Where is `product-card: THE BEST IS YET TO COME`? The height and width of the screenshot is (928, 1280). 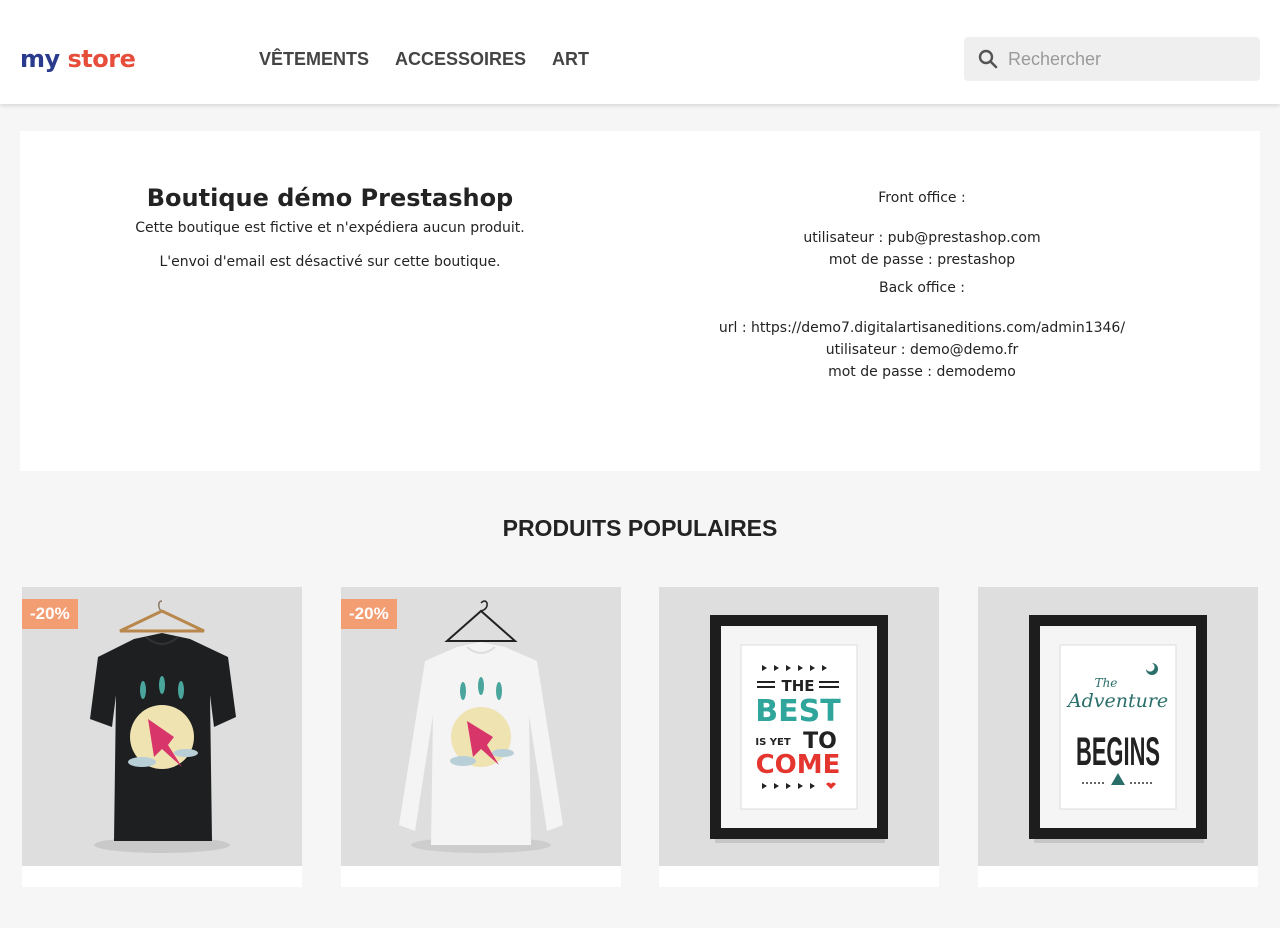 product-card: THE BEST IS YET TO COME is located at coordinates (799, 737).